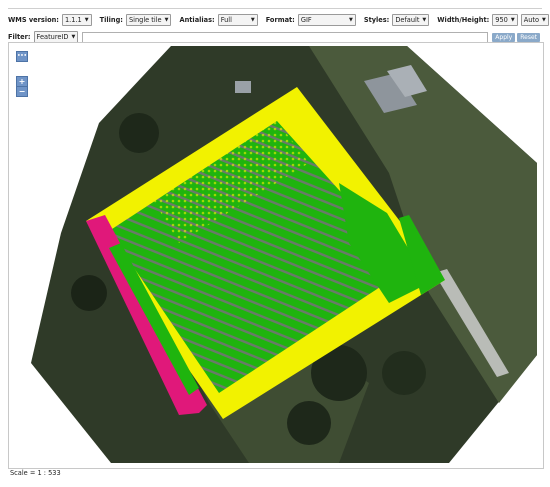  I want to click on wms-version-value: 1.1.1, so click(73, 20).